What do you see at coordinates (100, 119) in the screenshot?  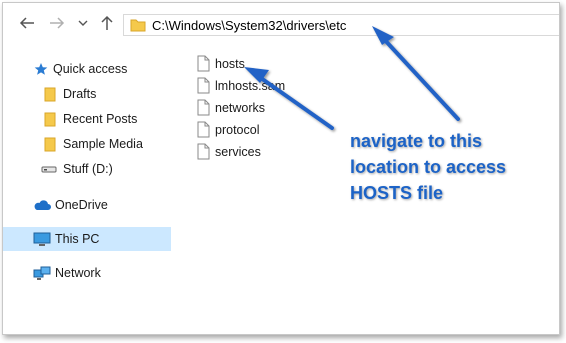 I see `sidebar-item-label: Recent Posts` at bounding box center [100, 119].